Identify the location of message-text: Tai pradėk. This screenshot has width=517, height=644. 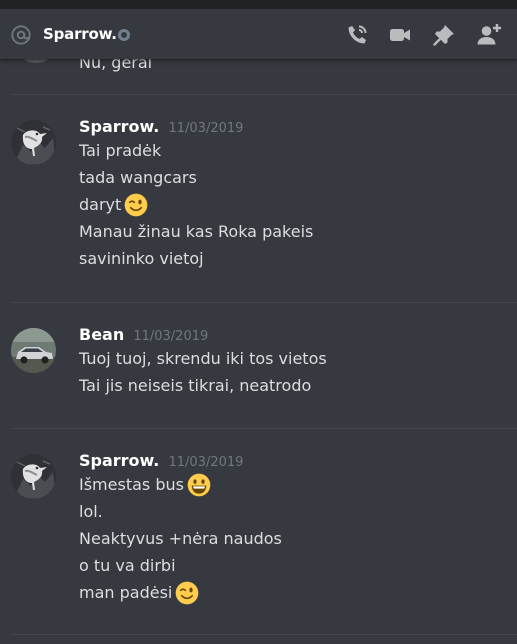
(120, 150).